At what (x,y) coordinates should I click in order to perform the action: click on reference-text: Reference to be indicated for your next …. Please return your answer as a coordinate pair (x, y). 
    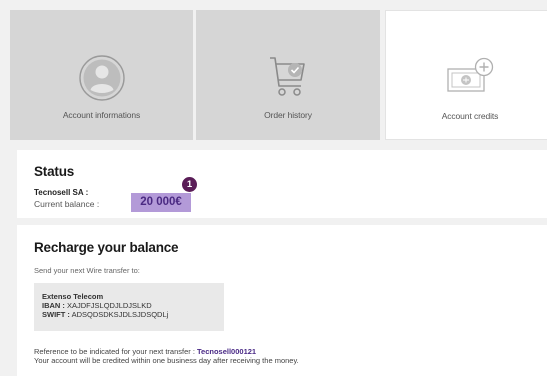
    Looking at the image, I should click on (114, 351).